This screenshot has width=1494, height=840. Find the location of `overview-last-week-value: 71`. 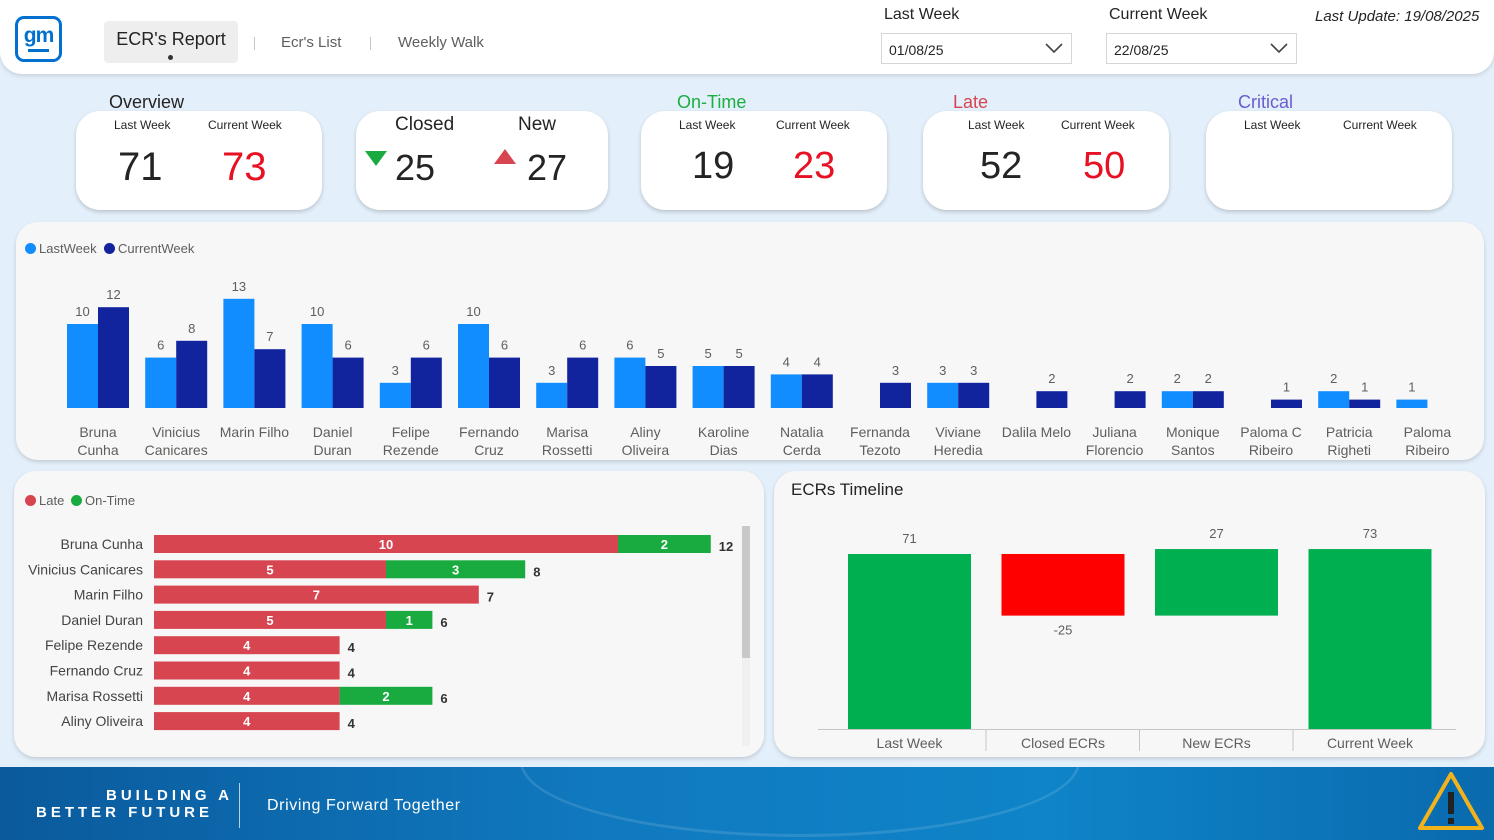

overview-last-week-value: 71 is located at coordinates (140, 167).